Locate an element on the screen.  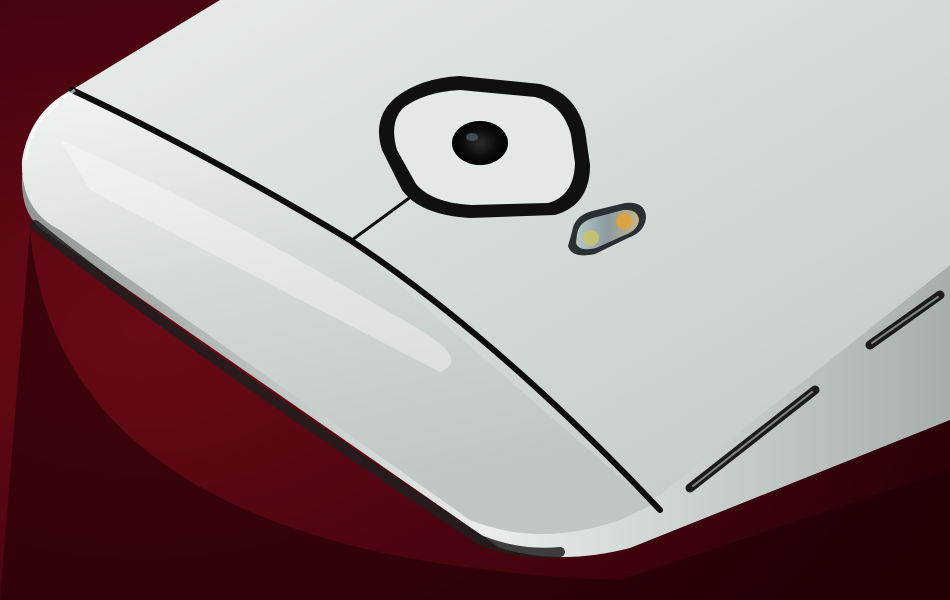
camera-lens is located at coordinates (480, 143).